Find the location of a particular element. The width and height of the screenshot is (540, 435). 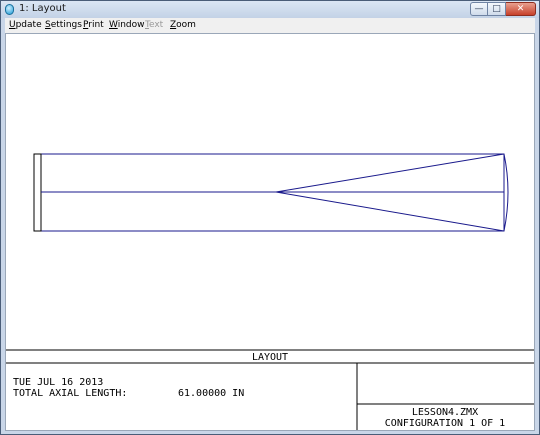

menu-print-label: rint is located at coordinates (96, 25).